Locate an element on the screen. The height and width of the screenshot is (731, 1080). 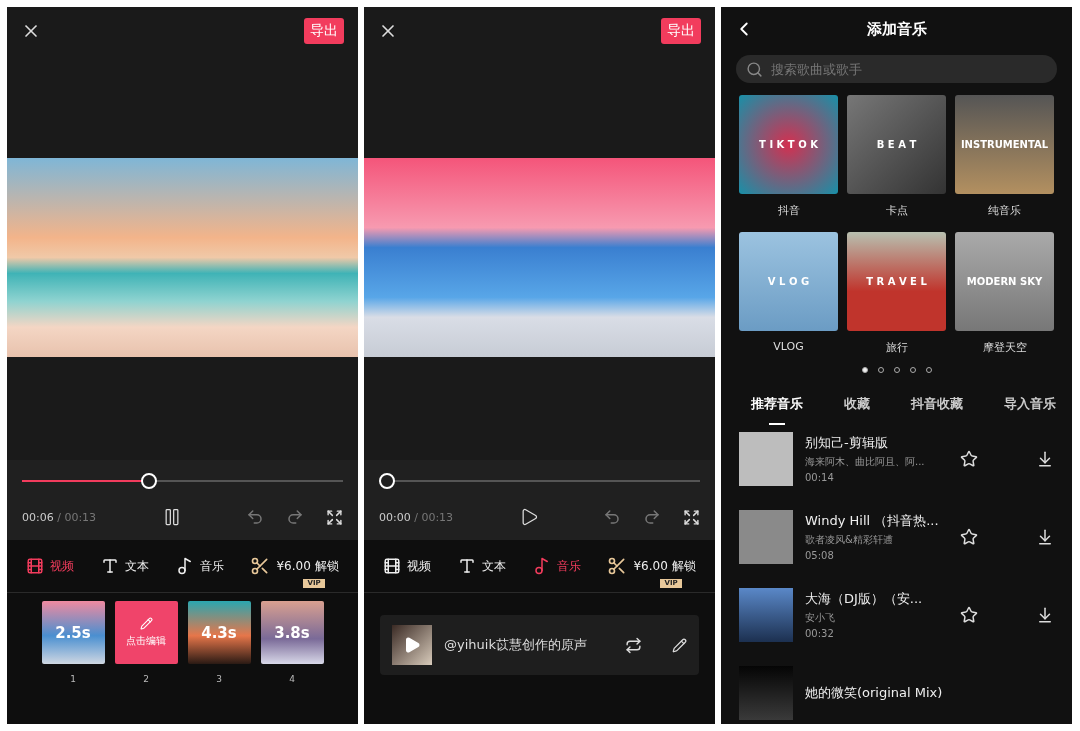
music-tab: 收藏 is located at coordinates (857, 411).